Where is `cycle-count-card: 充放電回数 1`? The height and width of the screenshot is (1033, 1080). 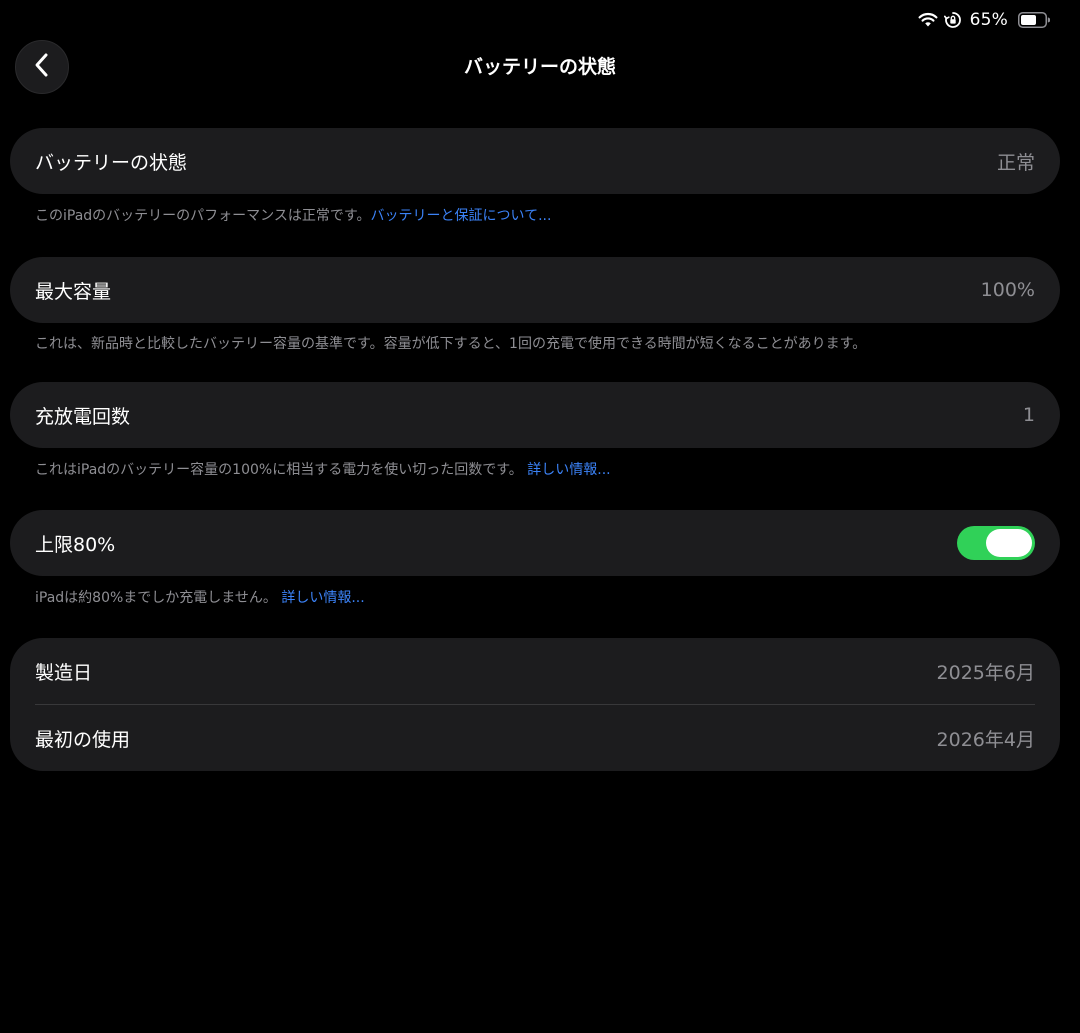 cycle-count-card: 充放電回数 1 is located at coordinates (535, 415).